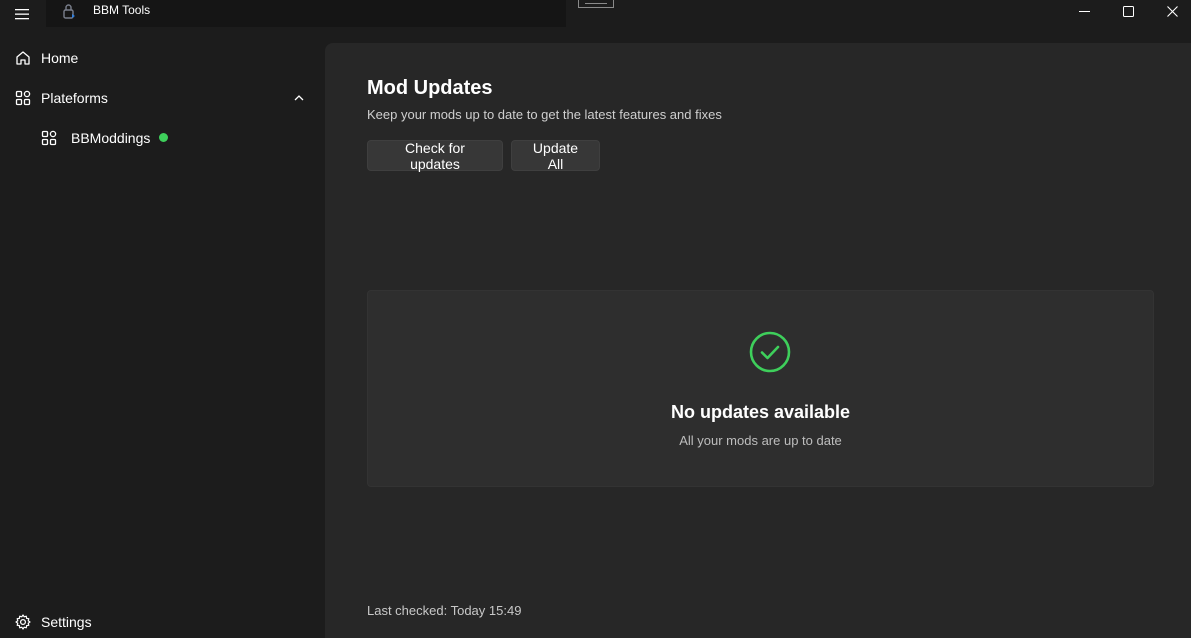  Describe the element at coordinates (60, 58) in the screenshot. I see `sidebar-item-label: Home` at that location.